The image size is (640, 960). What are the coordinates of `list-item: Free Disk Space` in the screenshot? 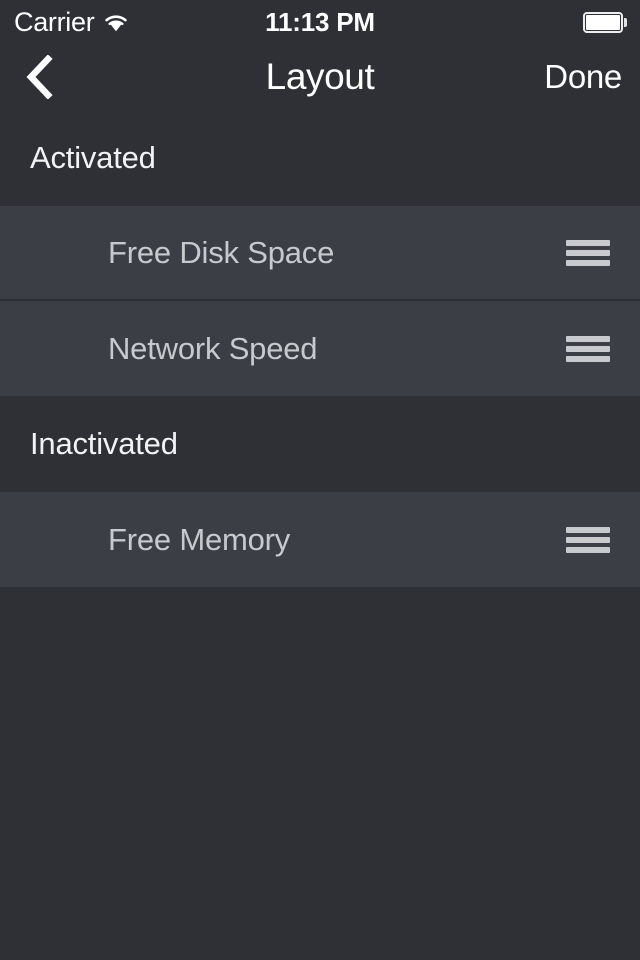 It's located at (320, 253).